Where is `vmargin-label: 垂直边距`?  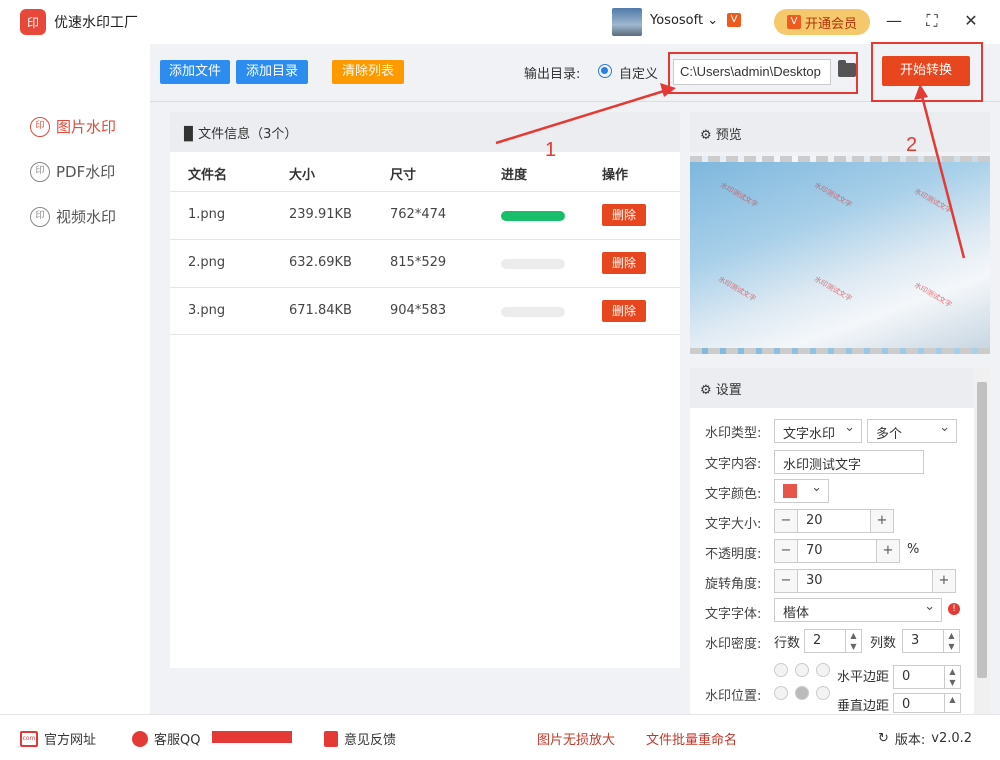 vmargin-label: 垂直边距 is located at coordinates (863, 706).